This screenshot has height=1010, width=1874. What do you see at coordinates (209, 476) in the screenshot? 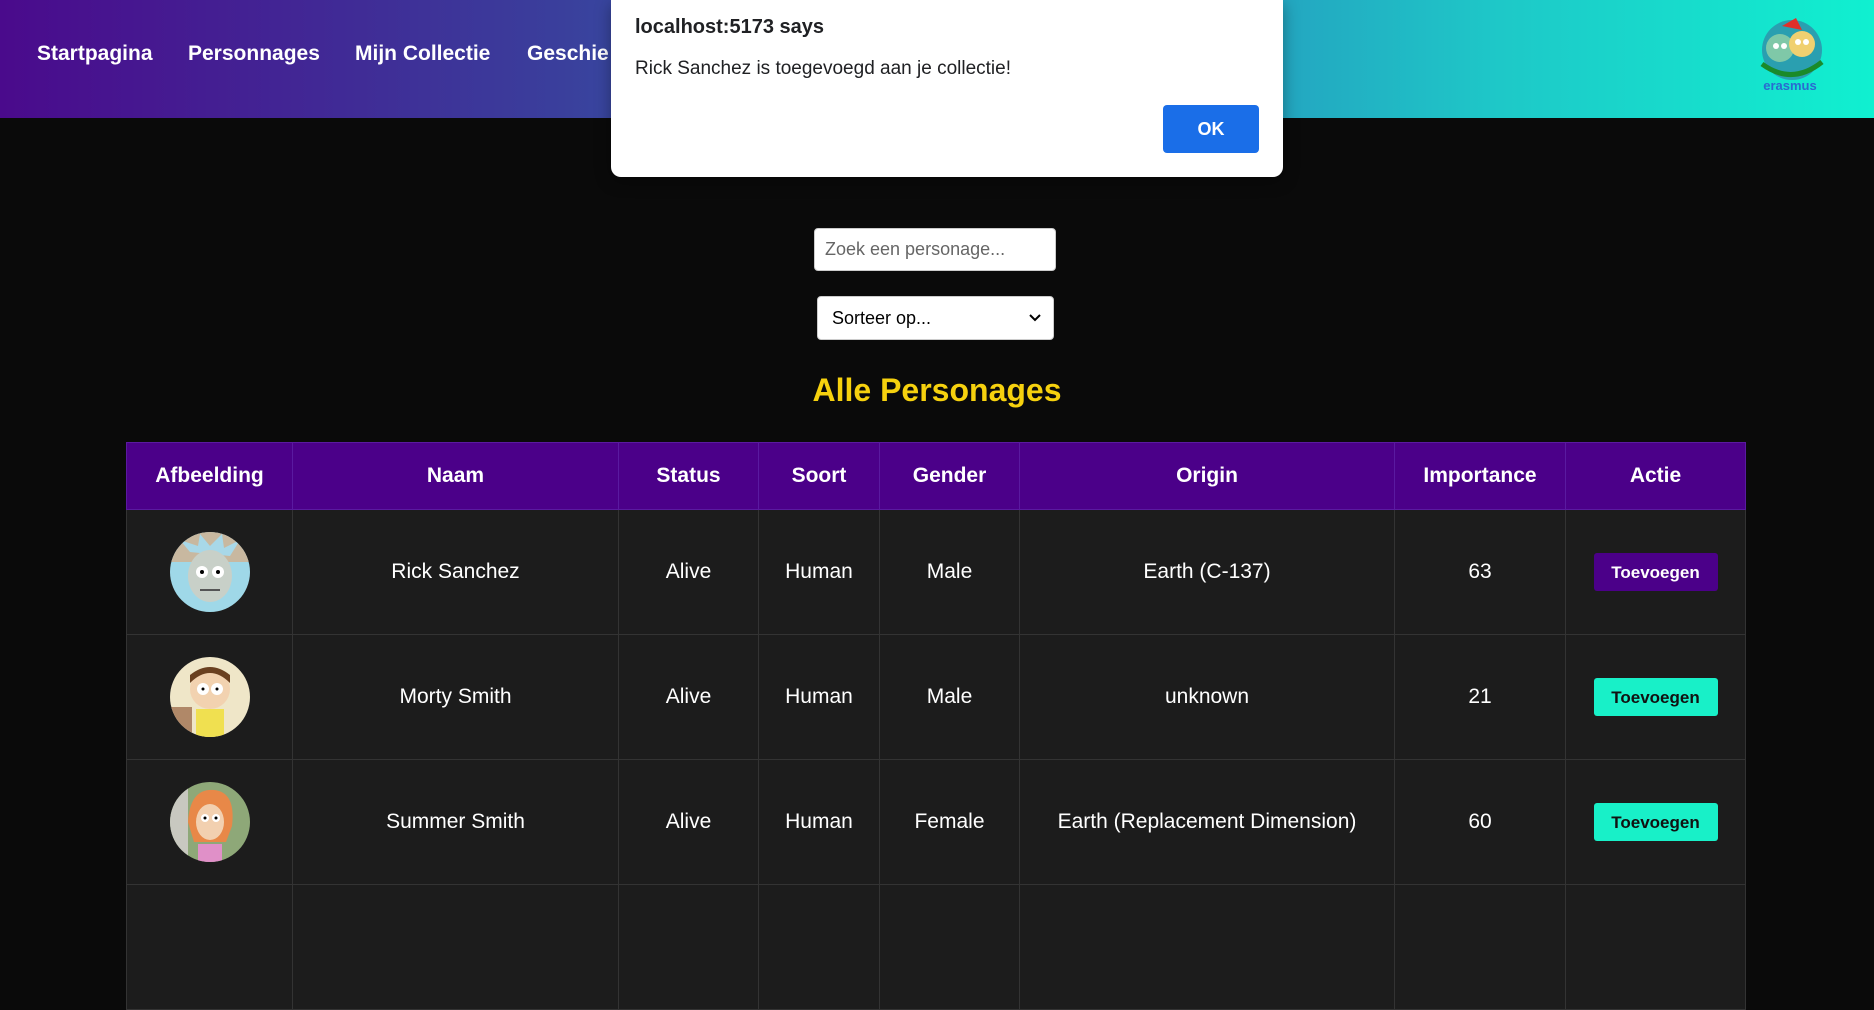
I see `header-afbeelding: Afbeelding` at bounding box center [209, 476].